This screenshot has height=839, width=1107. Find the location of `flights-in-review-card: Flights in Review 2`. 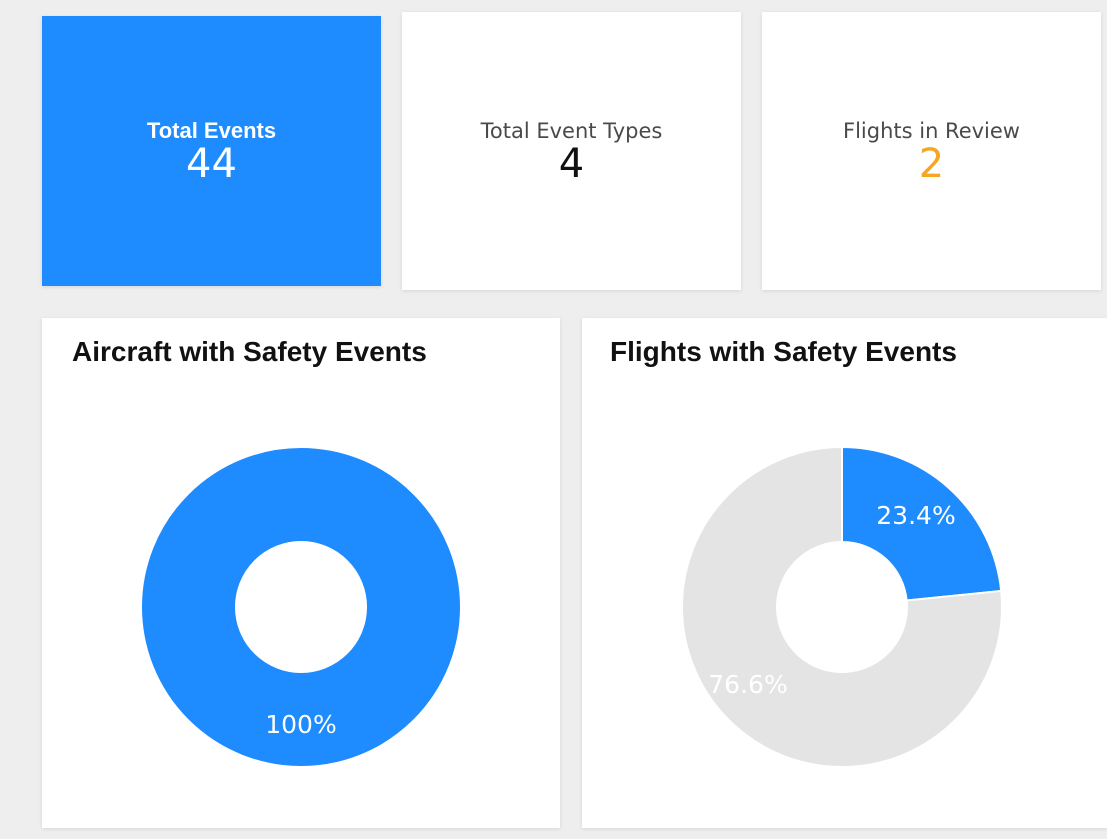

flights-in-review-card: Flights in Review 2 is located at coordinates (931, 151).